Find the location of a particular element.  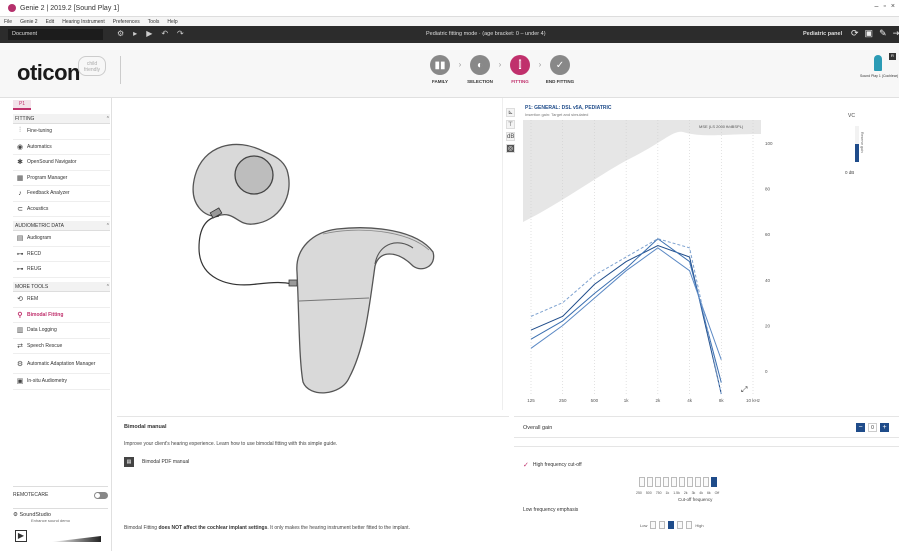

menu-genie: Genie 2 is located at coordinates (29, 22).